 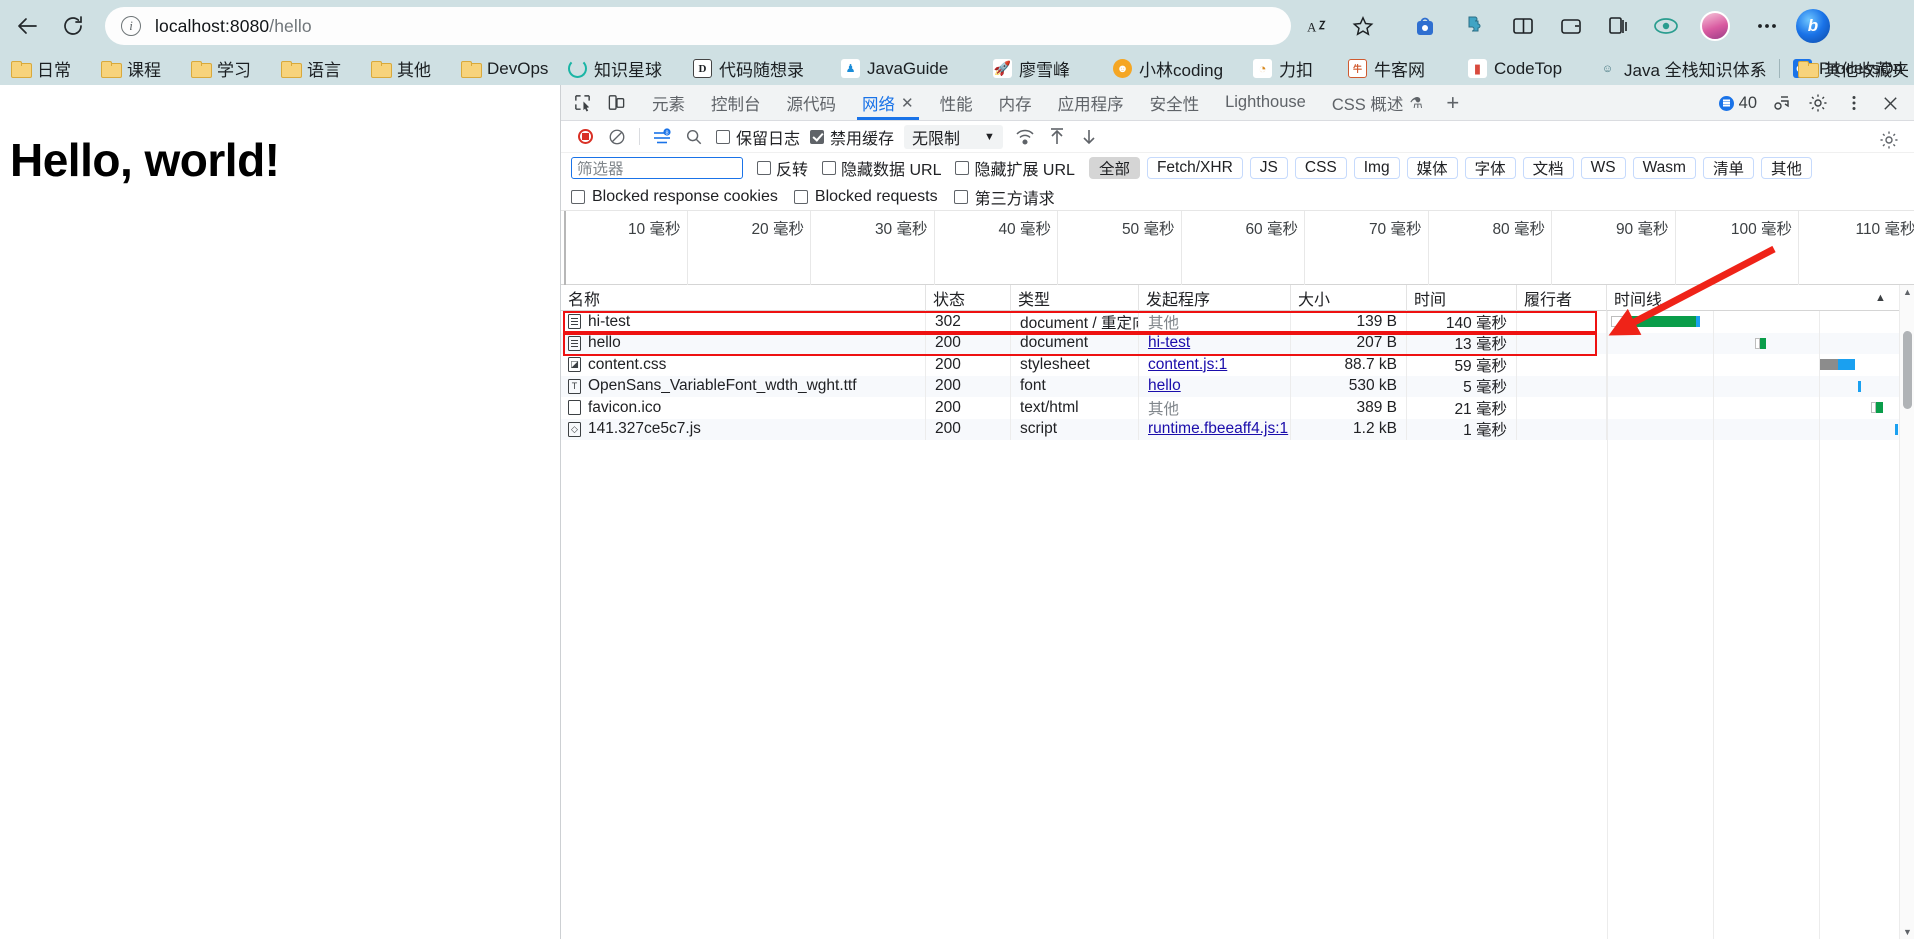 What do you see at coordinates (1758, 68) in the screenshot?
I see `bookmarks-overflow-button: ›` at bounding box center [1758, 68].